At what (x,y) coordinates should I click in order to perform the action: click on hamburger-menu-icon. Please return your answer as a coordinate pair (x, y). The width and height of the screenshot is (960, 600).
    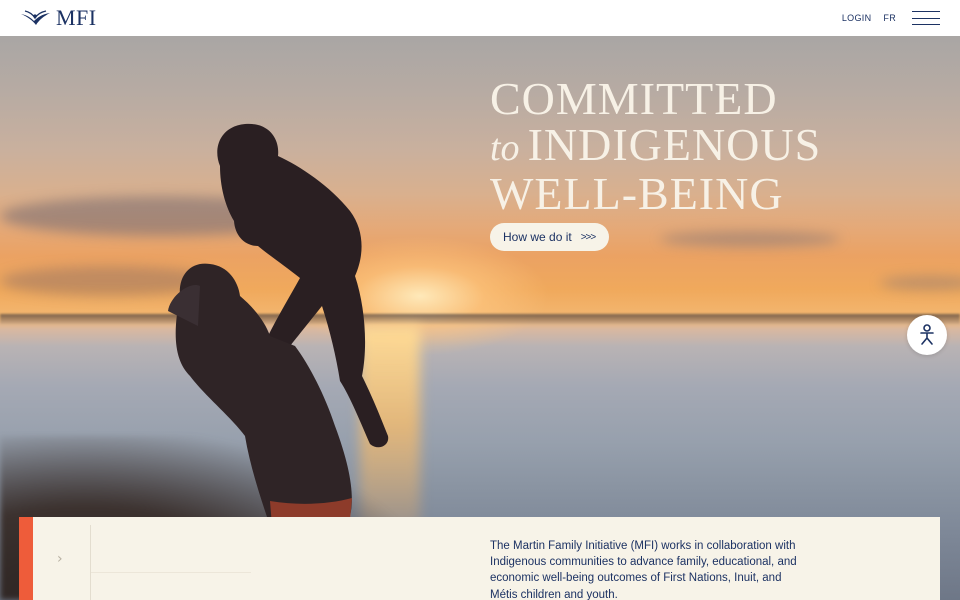
    Looking at the image, I should click on (926, 18).